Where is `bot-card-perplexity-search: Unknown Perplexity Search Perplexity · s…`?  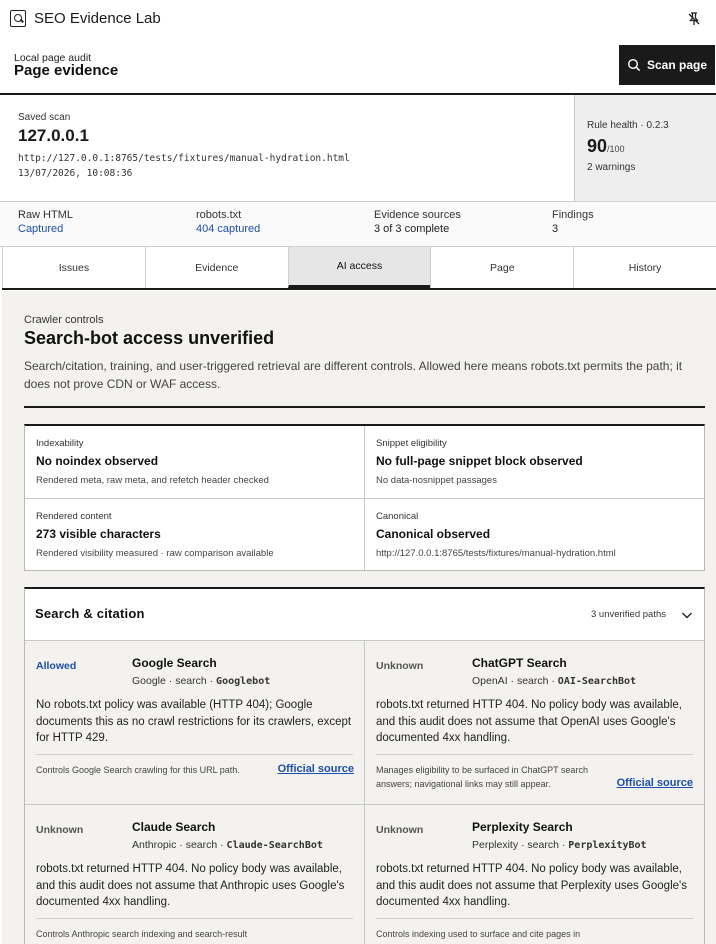 bot-card-perplexity-search: Unknown Perplexity Search Perplexity · s… is located at coordinates (534, 874).